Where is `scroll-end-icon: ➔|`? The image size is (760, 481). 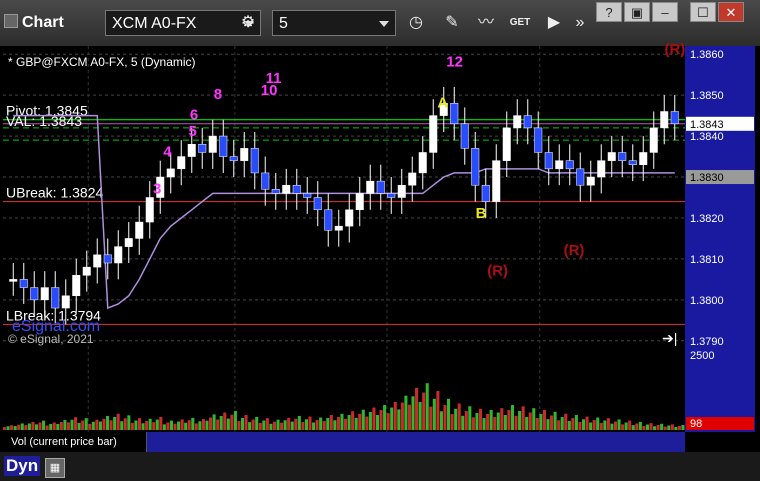
scroll-end-icon: ➔| is located at coordinates (669, 338).